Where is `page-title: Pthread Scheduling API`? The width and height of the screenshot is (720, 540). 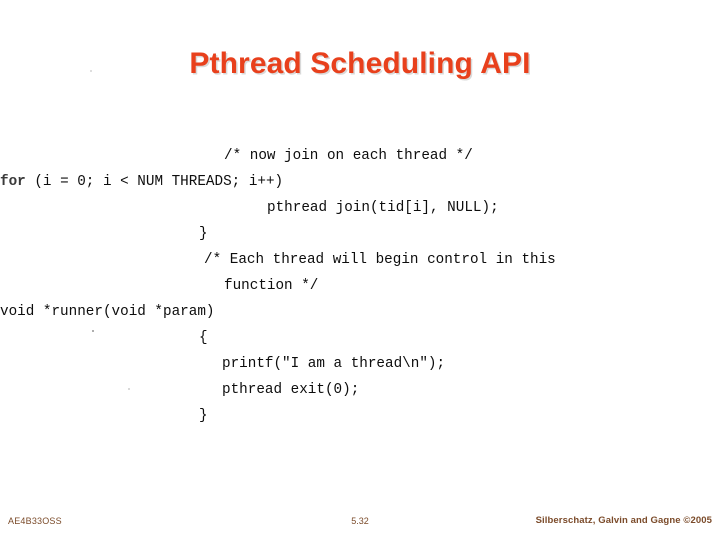 page-title: Pthread Scheduling API is located at coordinates (360, 64).